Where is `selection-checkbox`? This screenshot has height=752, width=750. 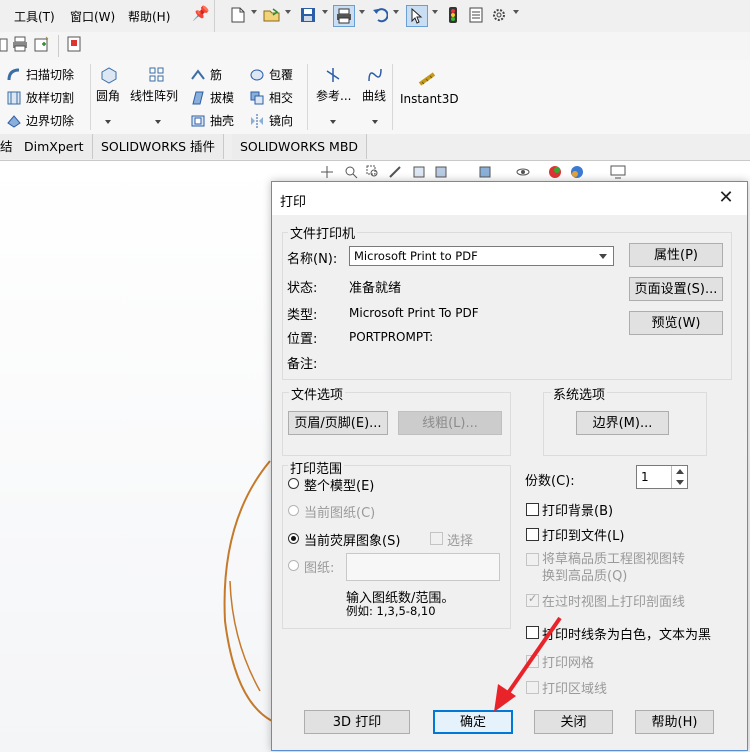 selection-checkbox is located at coordinates (436, 538).